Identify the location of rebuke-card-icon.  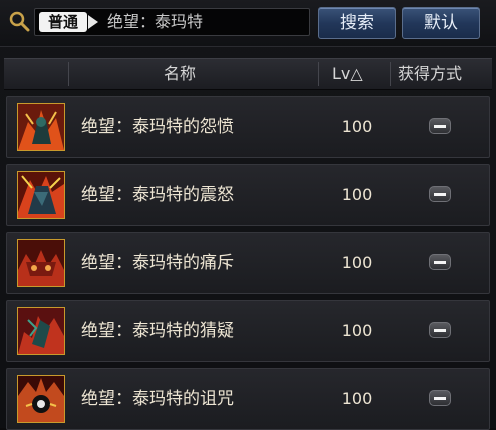
(41, 263).